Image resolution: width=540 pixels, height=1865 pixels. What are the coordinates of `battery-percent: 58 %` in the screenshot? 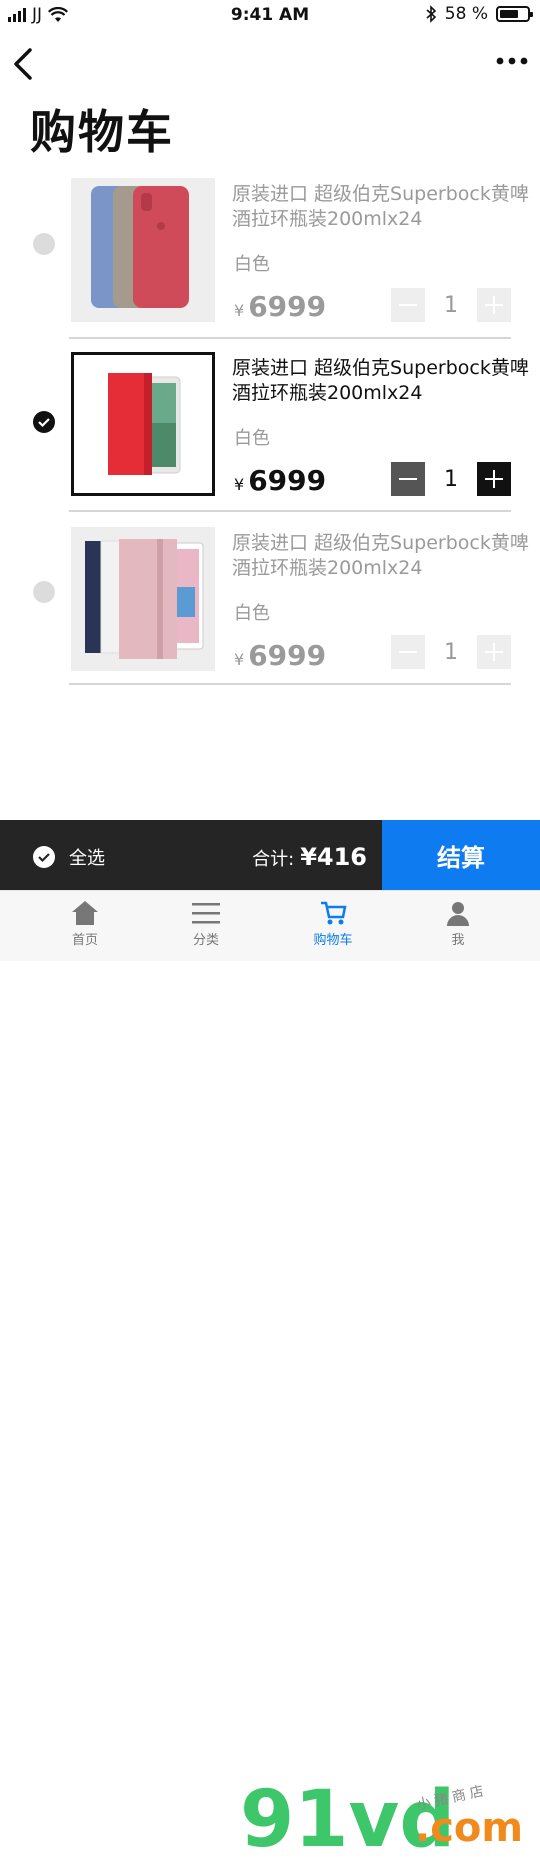 It's located at (466, 14).